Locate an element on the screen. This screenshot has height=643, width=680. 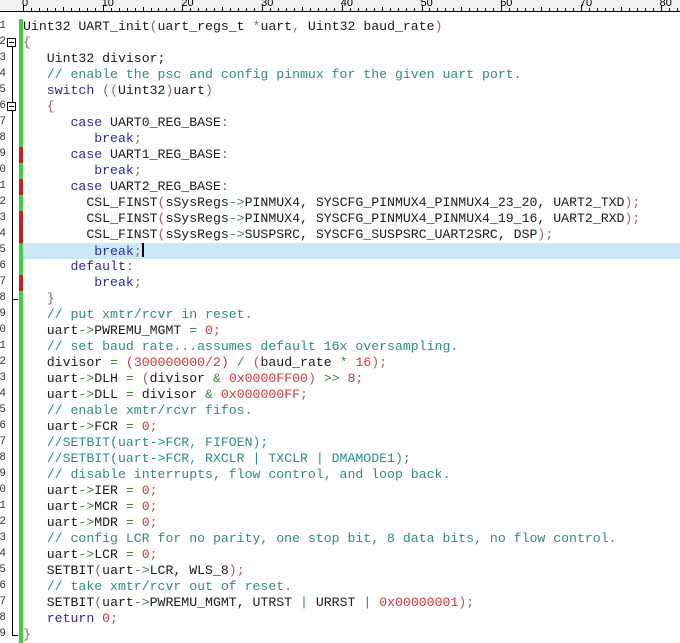
code-line: uart->MCR = 0; is located at coordinates (351, 507).